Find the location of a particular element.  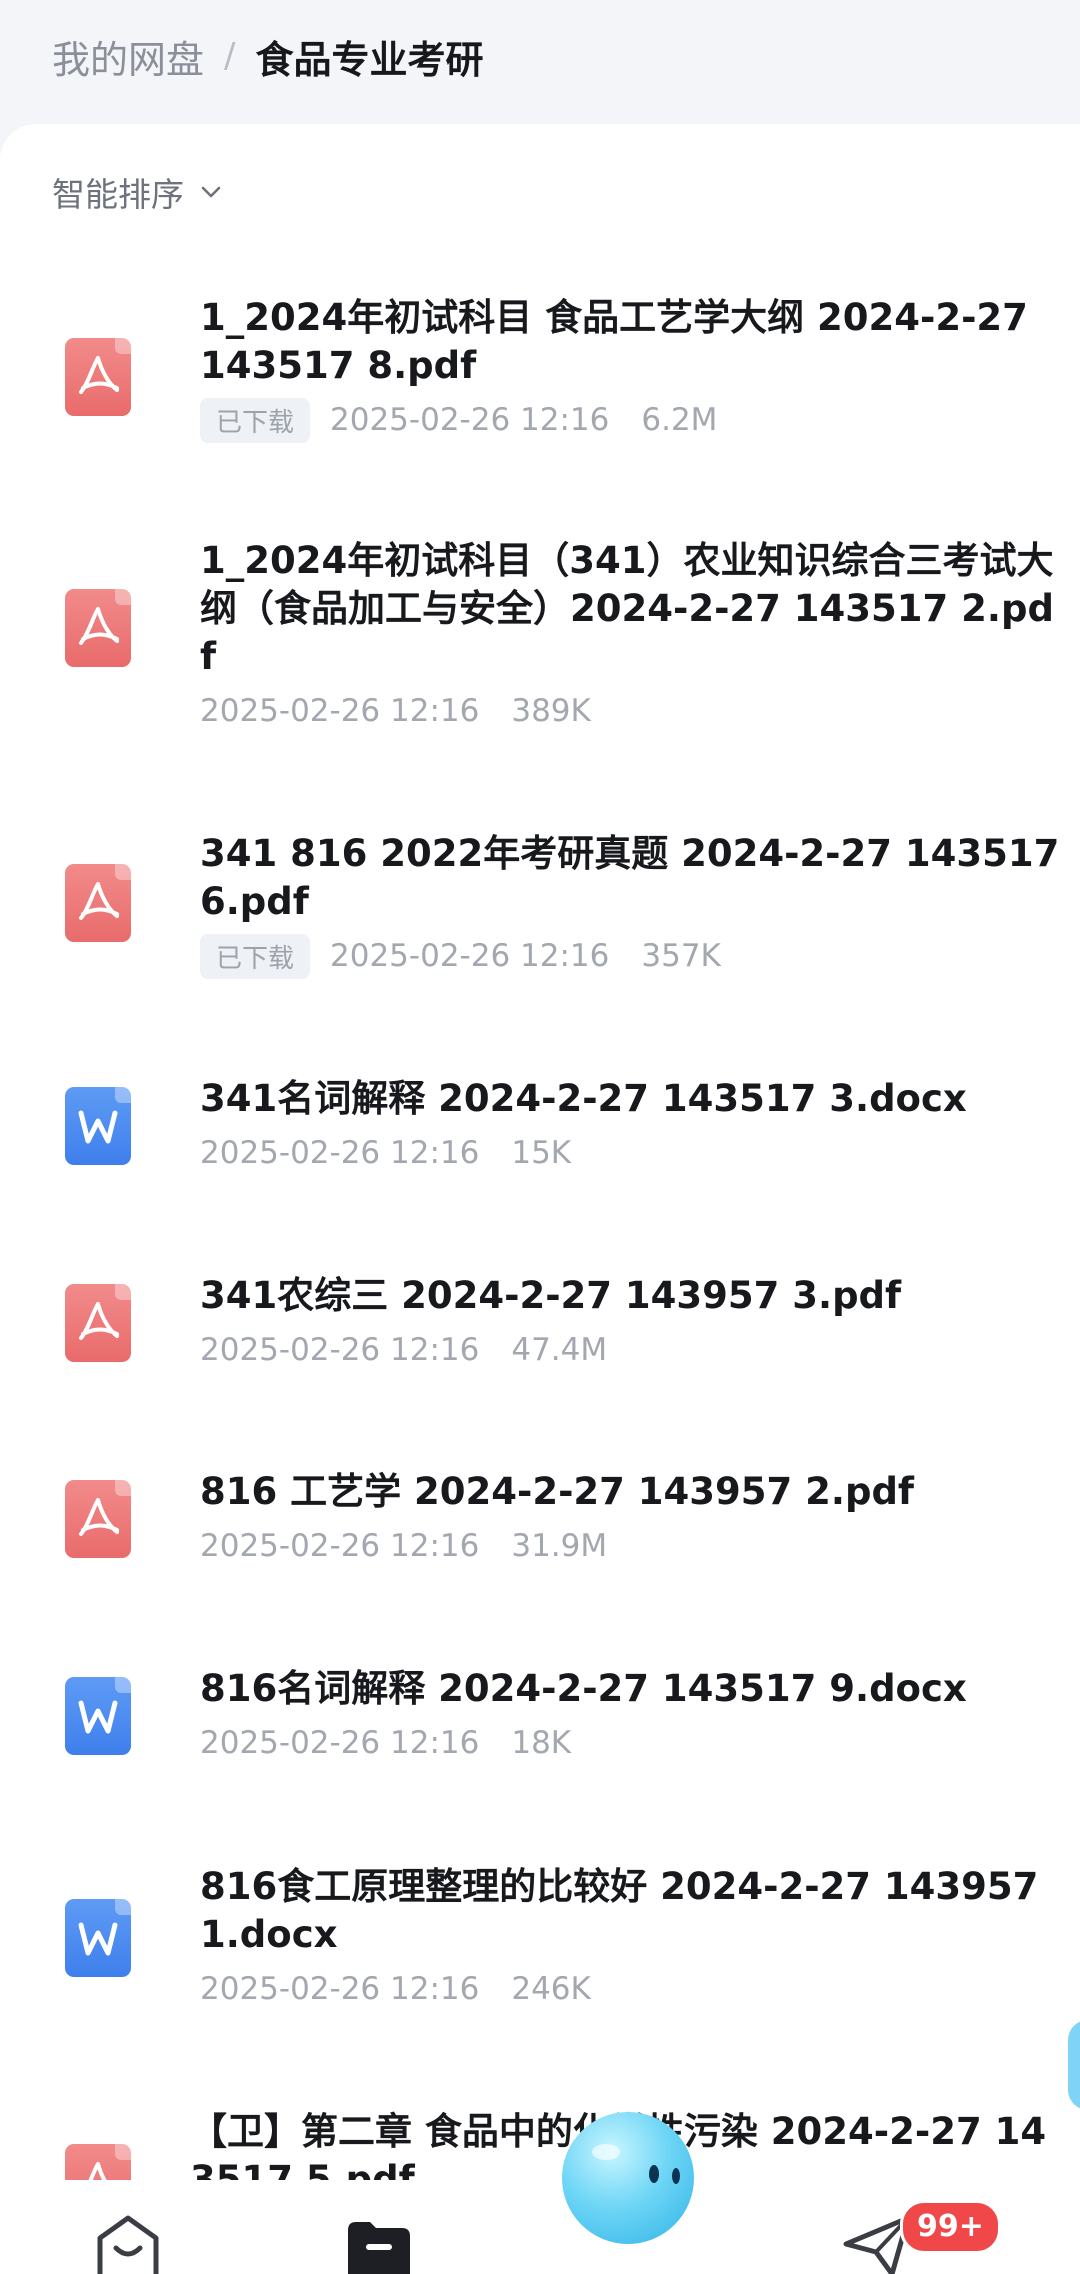

file-meta: 2025-02-26 12:16 47.4M is located at coordinates (403, 1350).